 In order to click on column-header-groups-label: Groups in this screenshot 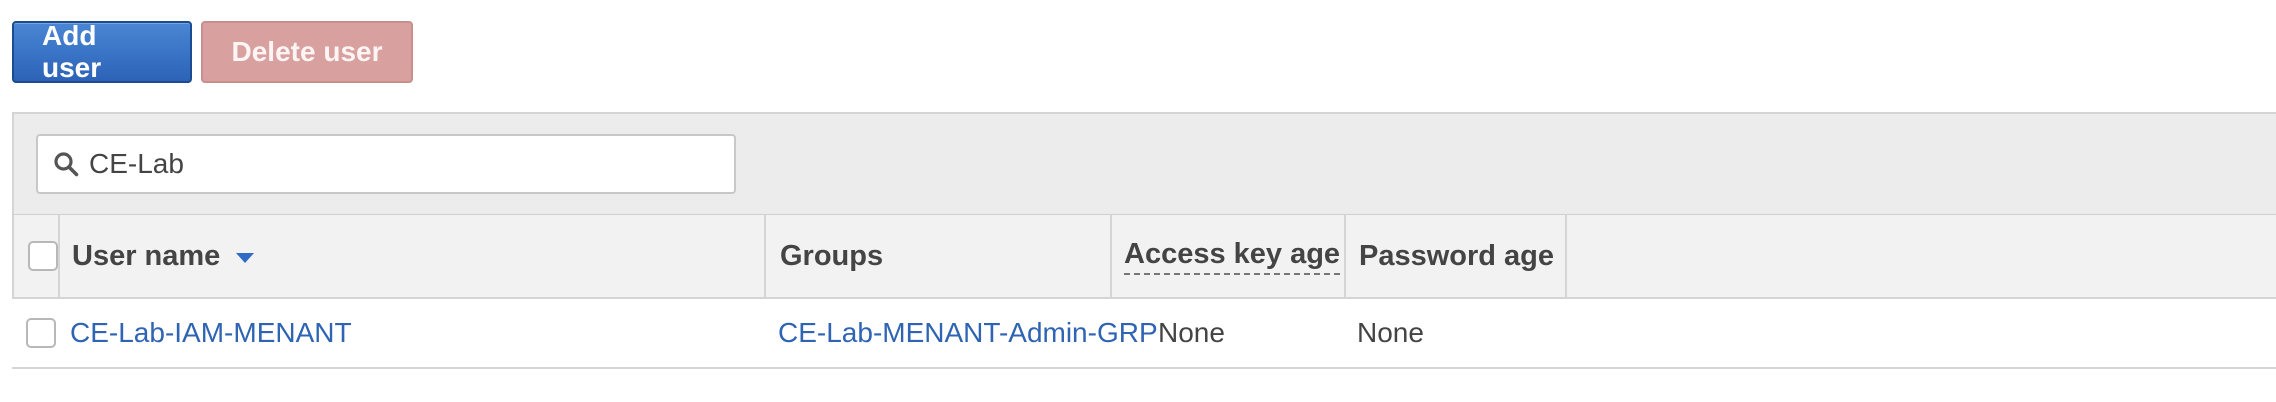, I will do `click(832, 255)`.